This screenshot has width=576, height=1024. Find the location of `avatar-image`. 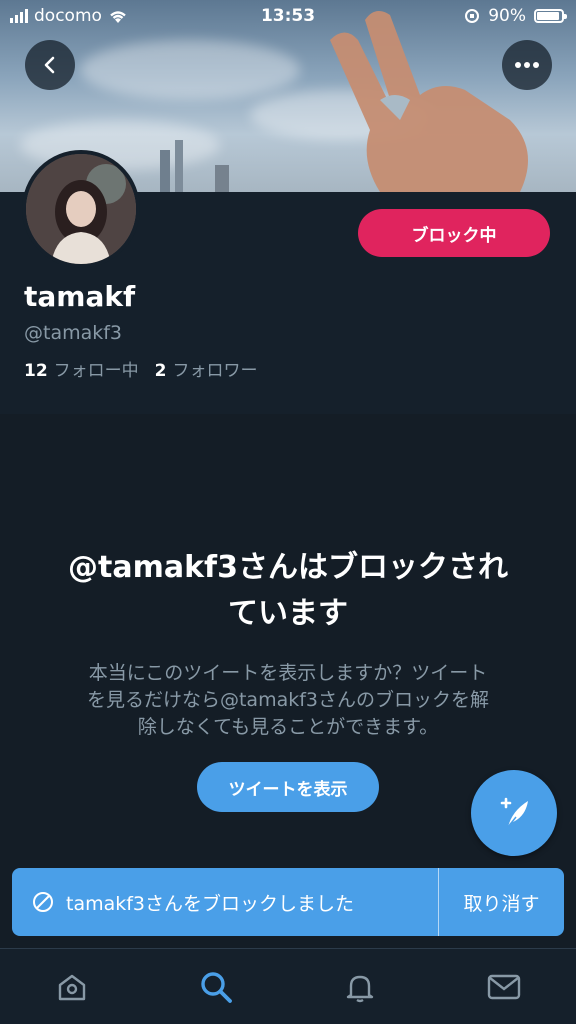

avatar-image is located at coordinates (81, 209).